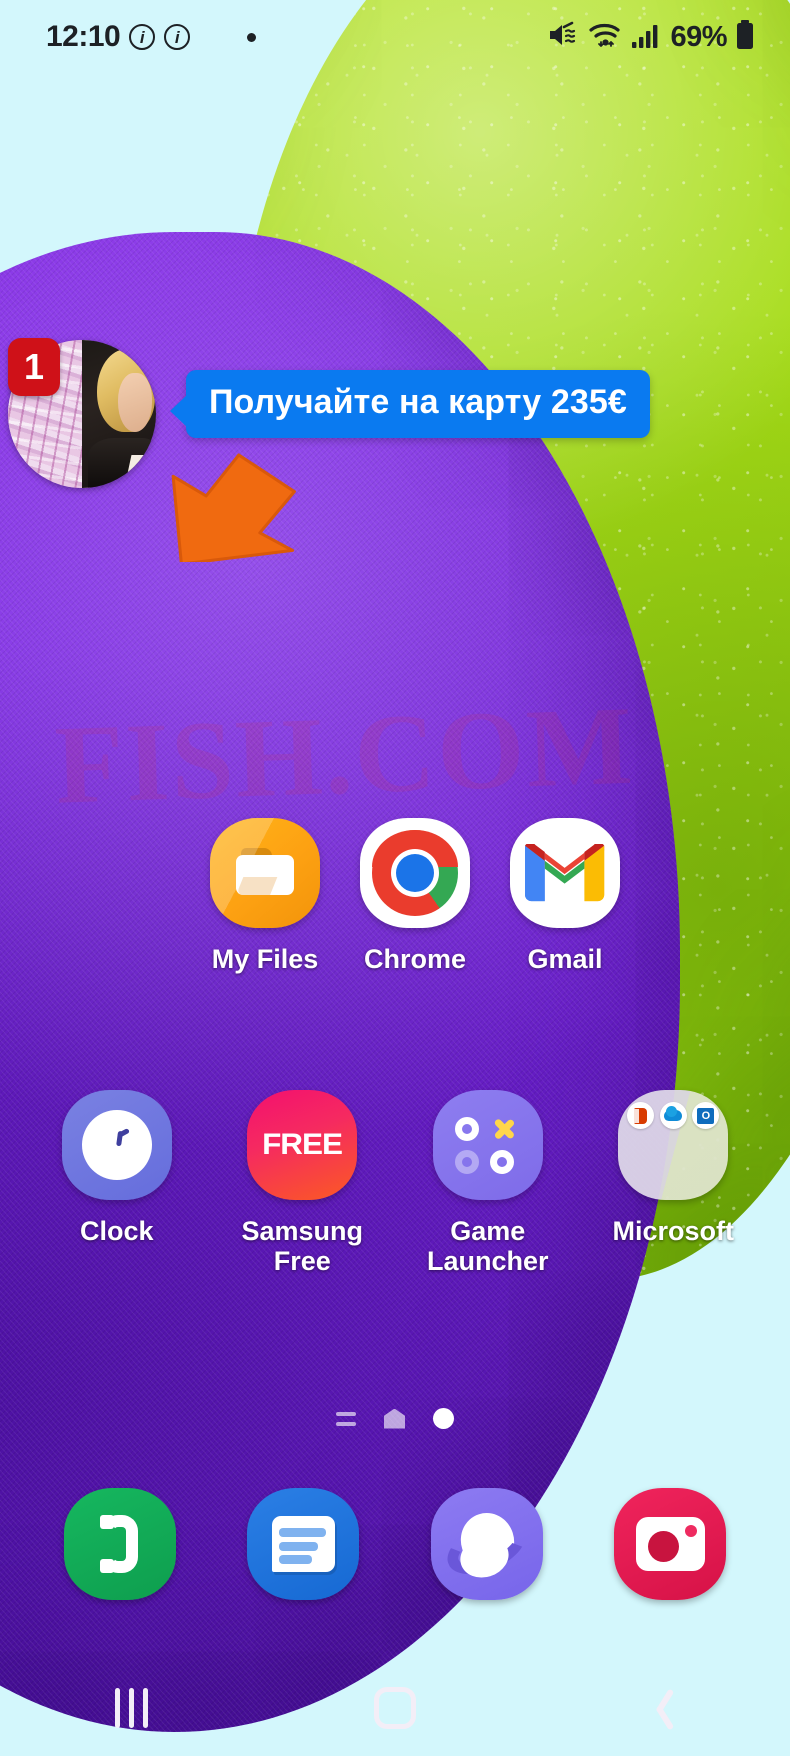 This screenshot has width=790, height=1756. Describe the element at coordinates (83, 36) in the screenshot. I see `status-bar-clock: 12:10` at that location.